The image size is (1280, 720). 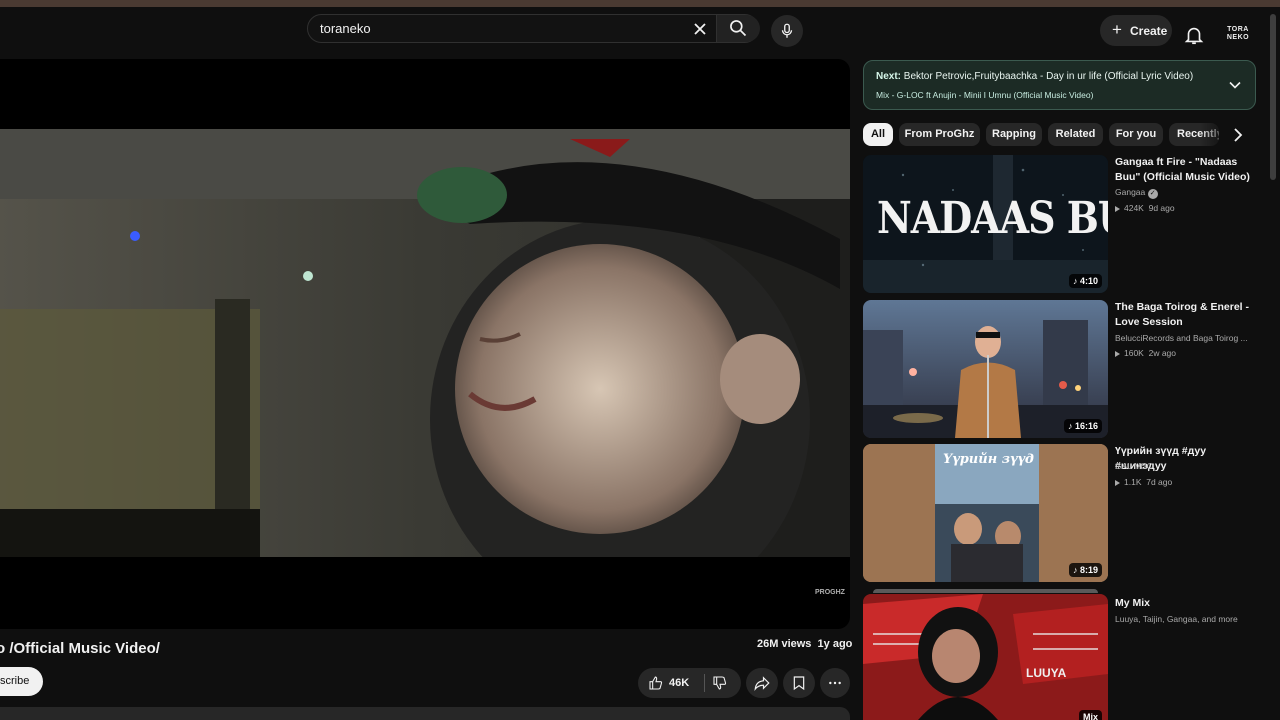 What do you see at coordinates (784, 644) in the screenshot?
I see `views-text: 26M views` at bounding box center [784, 644].